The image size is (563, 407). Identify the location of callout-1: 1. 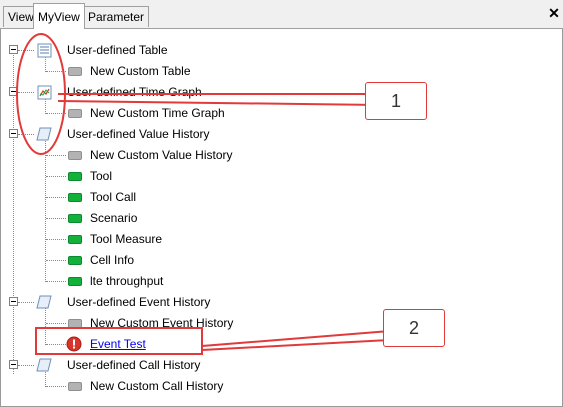
(396, 101).